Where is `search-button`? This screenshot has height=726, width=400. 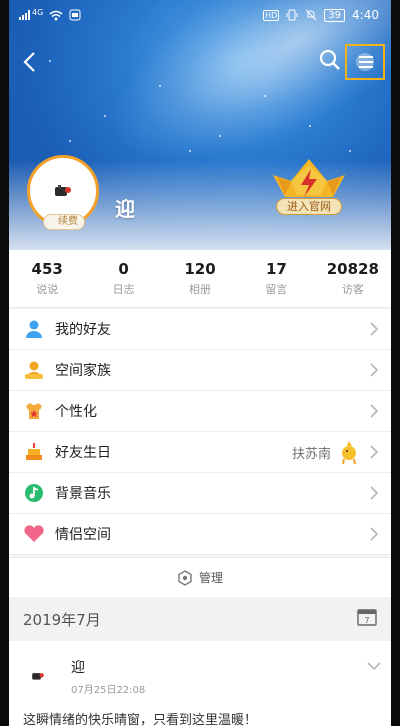
search-button is located at coordinates (332, 62).